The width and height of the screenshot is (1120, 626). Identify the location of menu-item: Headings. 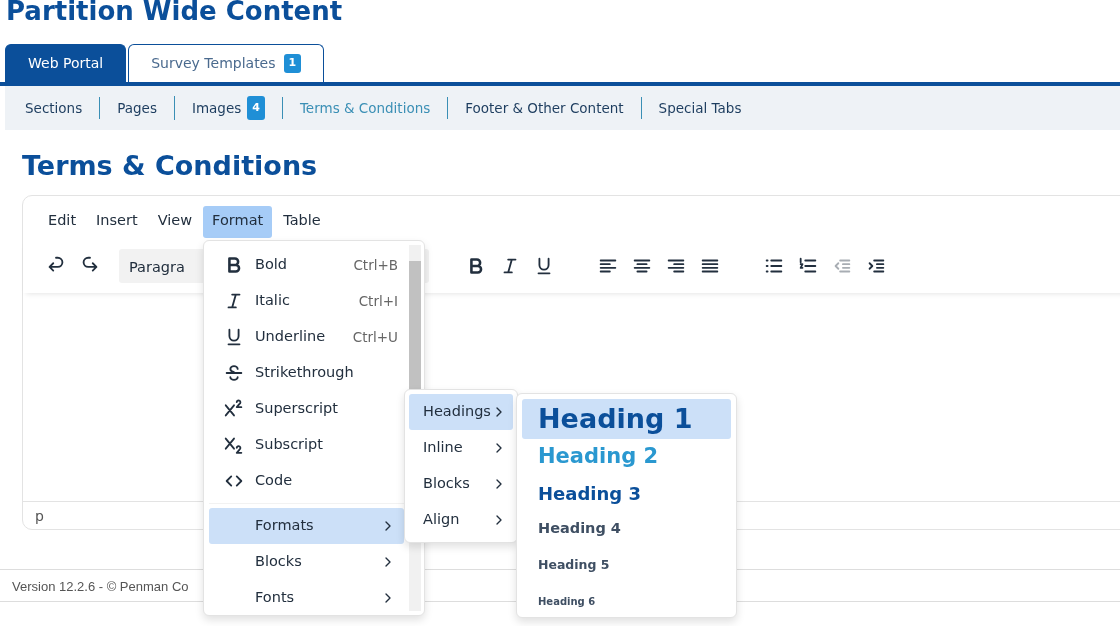
(461, 412).